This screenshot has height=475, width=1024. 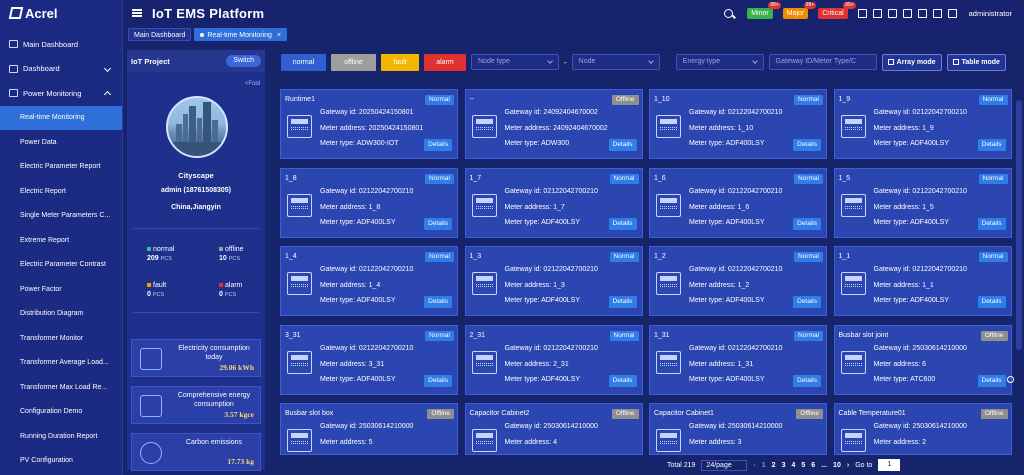 What do you see at coordinates (61, 93) in the screenshot?
I see `sidebar-item-2: Power Monitoring` at bounding box center [61, 93].